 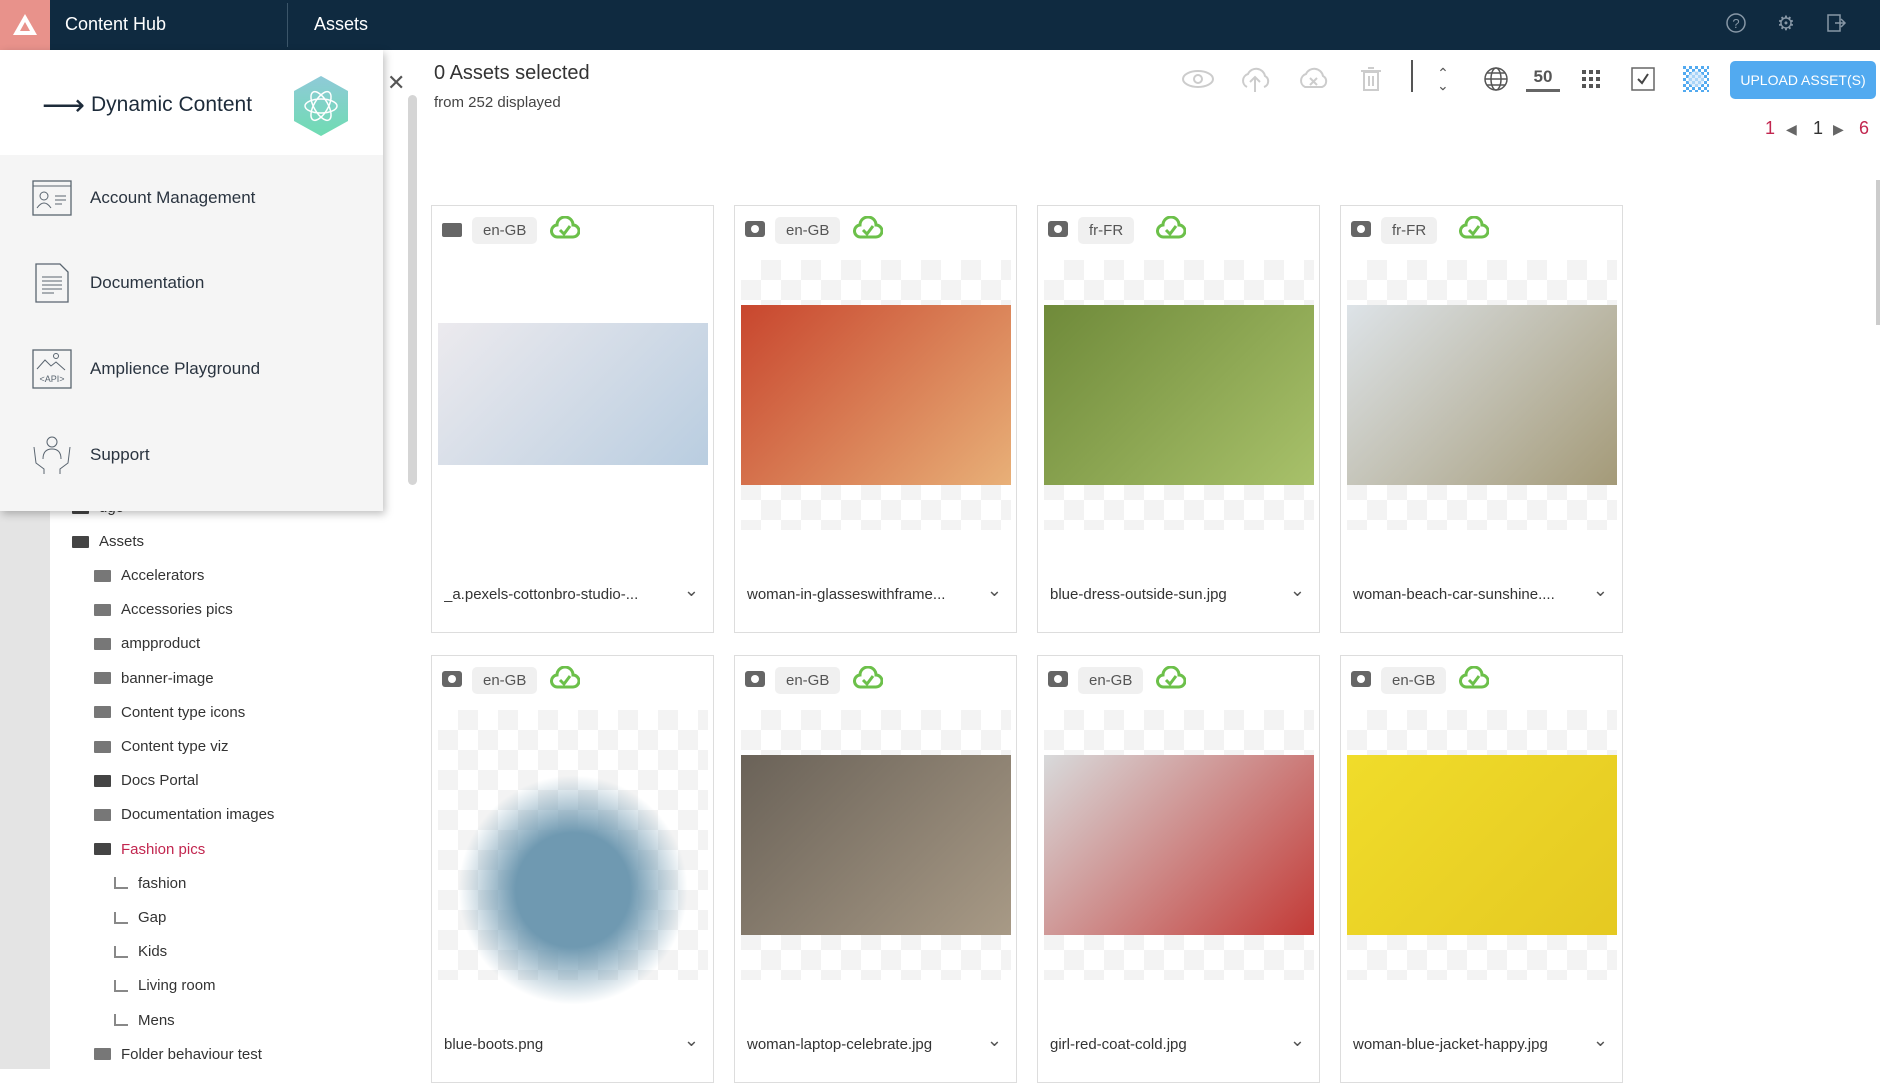 I want to click on tree-folder: ampproduct, so click(x=147, y=643).